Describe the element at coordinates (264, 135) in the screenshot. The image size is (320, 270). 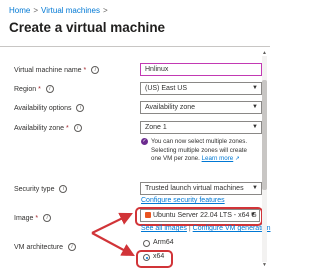
I see `scrollbar-thumb` at that location.